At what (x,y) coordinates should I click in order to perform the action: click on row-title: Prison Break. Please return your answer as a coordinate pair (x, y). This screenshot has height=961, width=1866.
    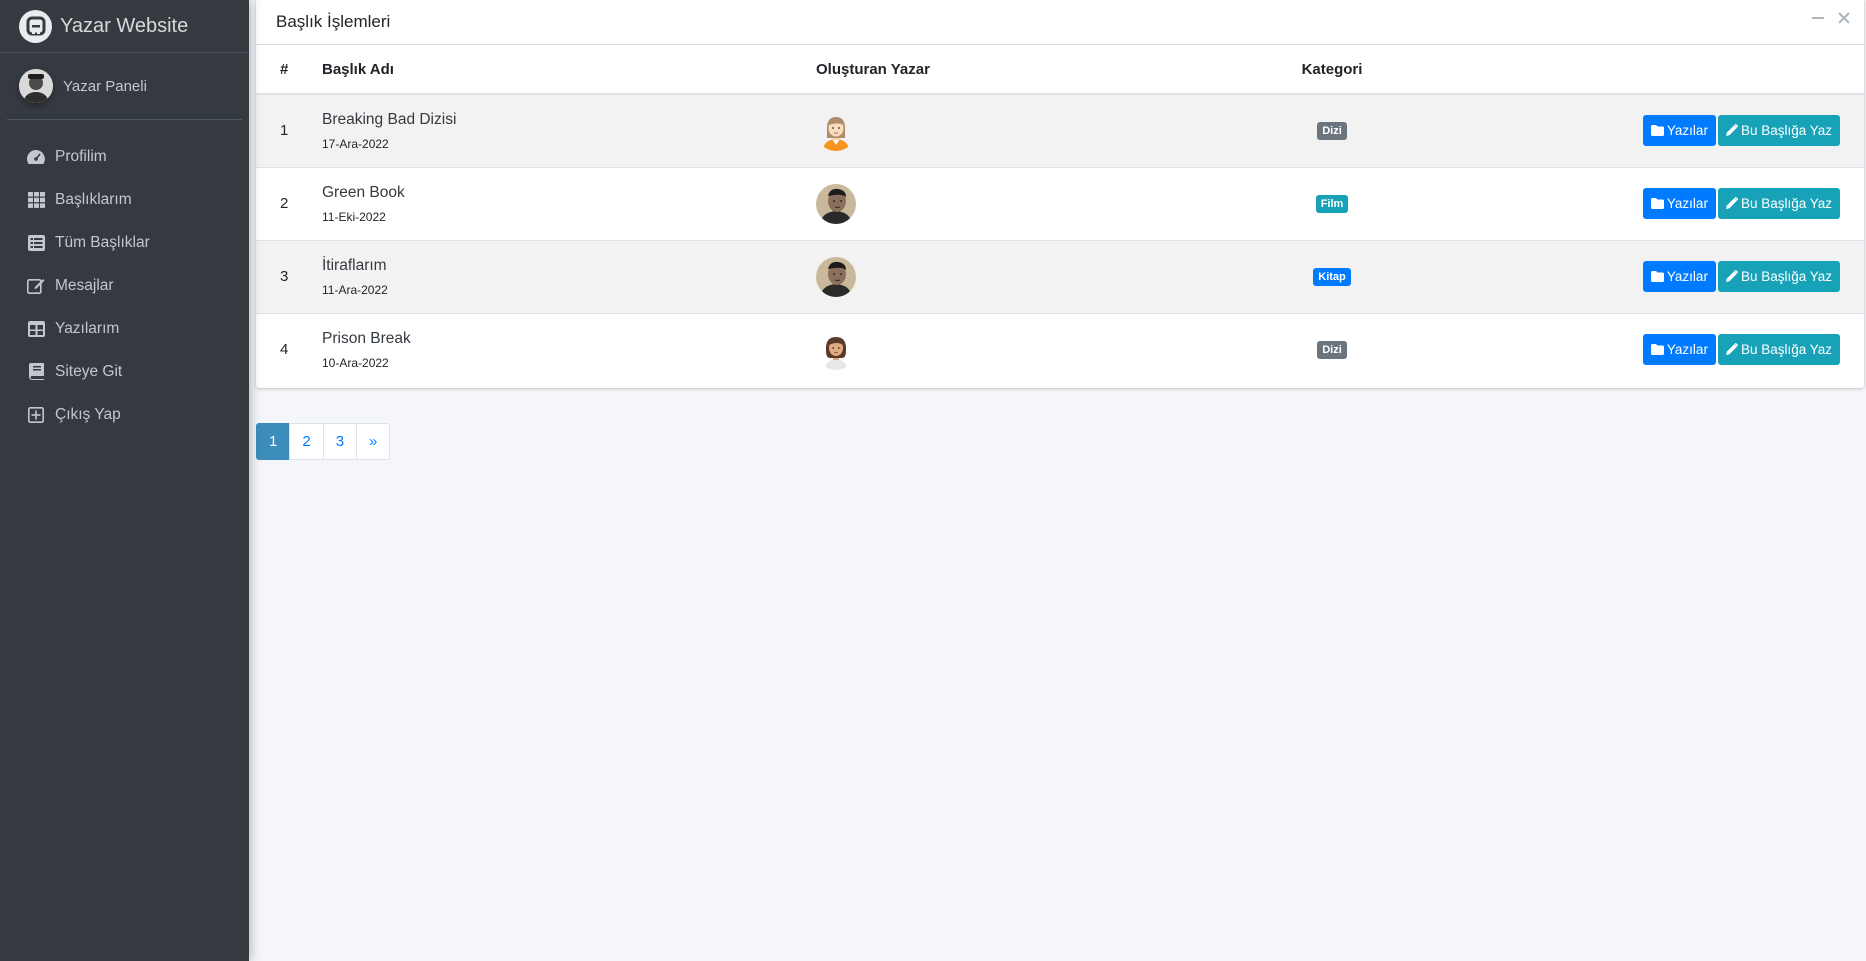
    Looking at the image, I should click on (366, 338).